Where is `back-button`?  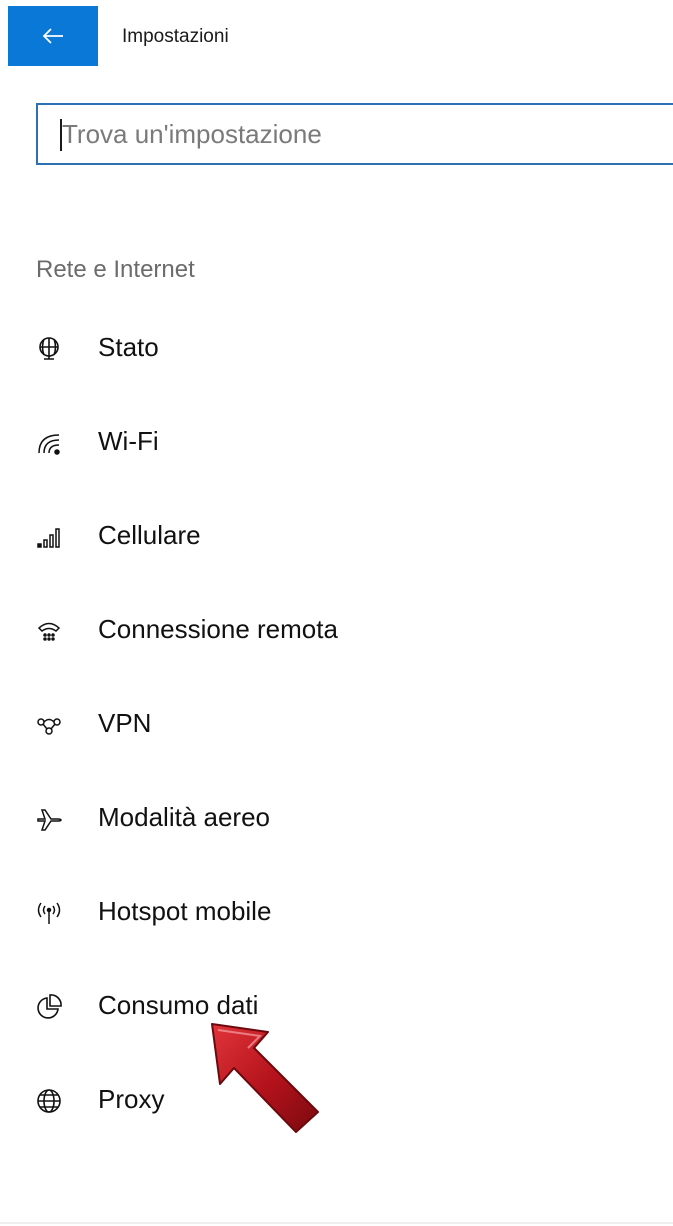 back-button is located at coordinates (53, 36).